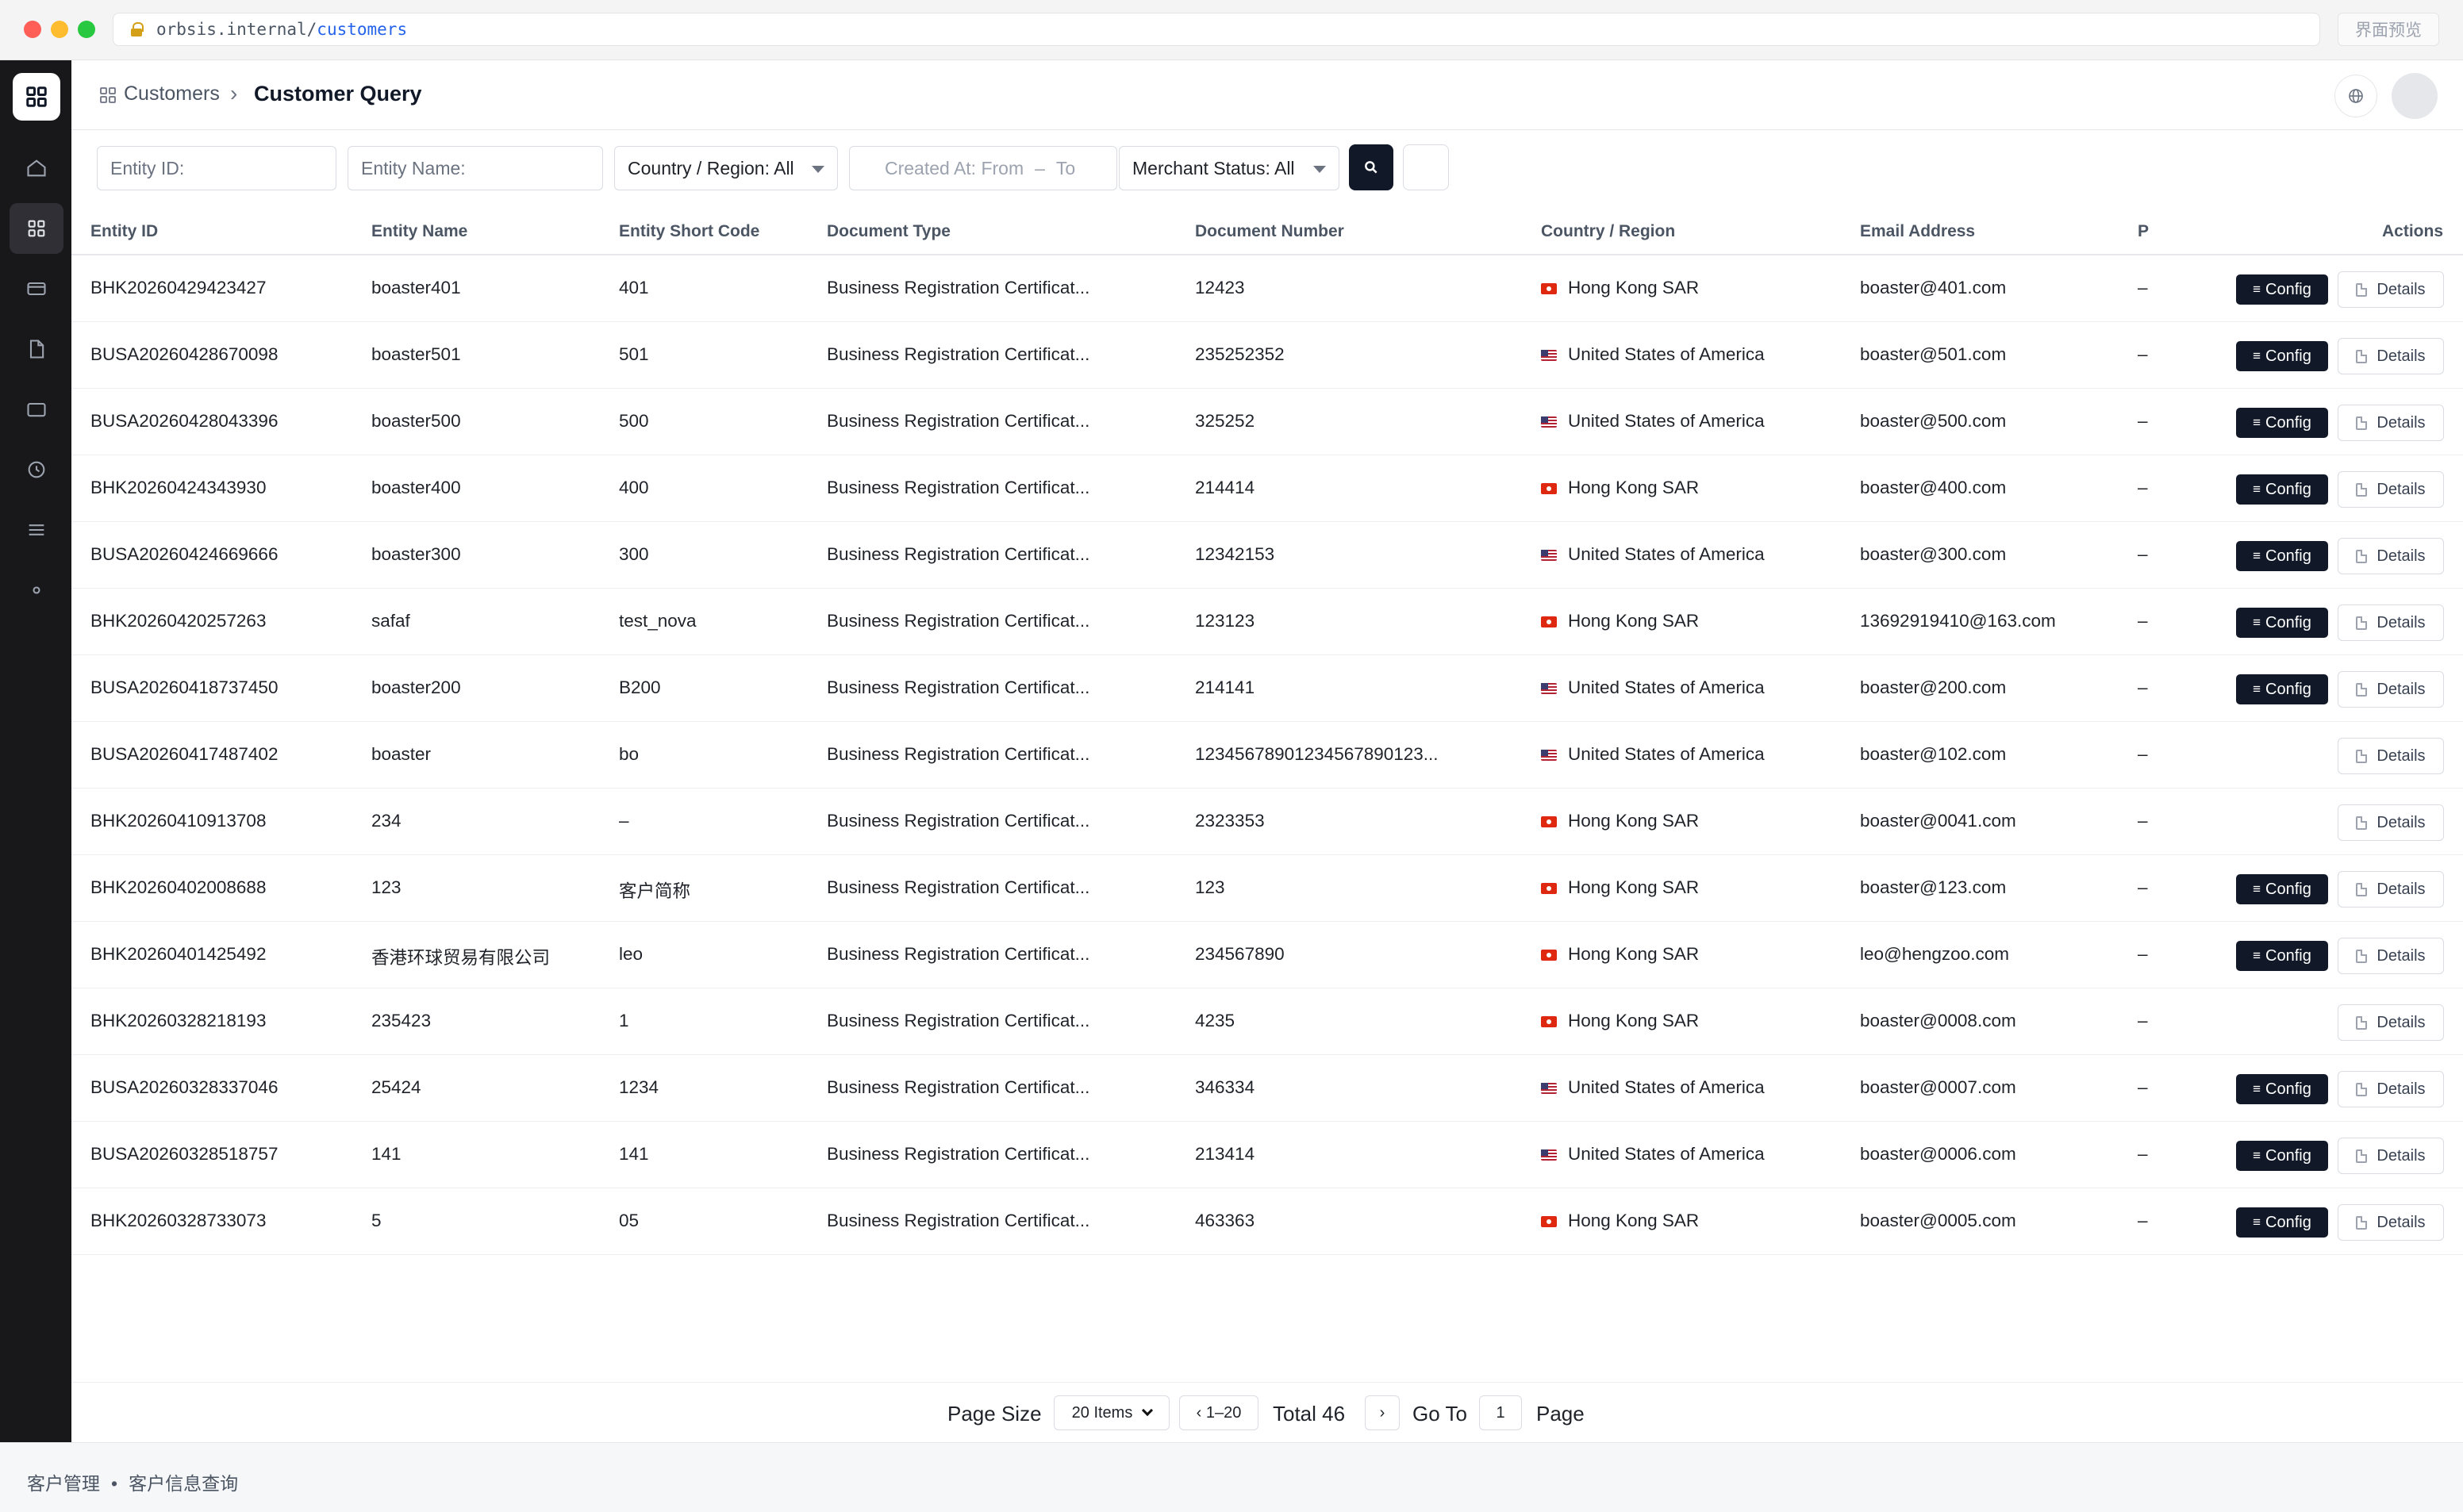 The image size is (2463, 1512). I want to click on column-header-entity-id: Entity ID, so click(124, 232).